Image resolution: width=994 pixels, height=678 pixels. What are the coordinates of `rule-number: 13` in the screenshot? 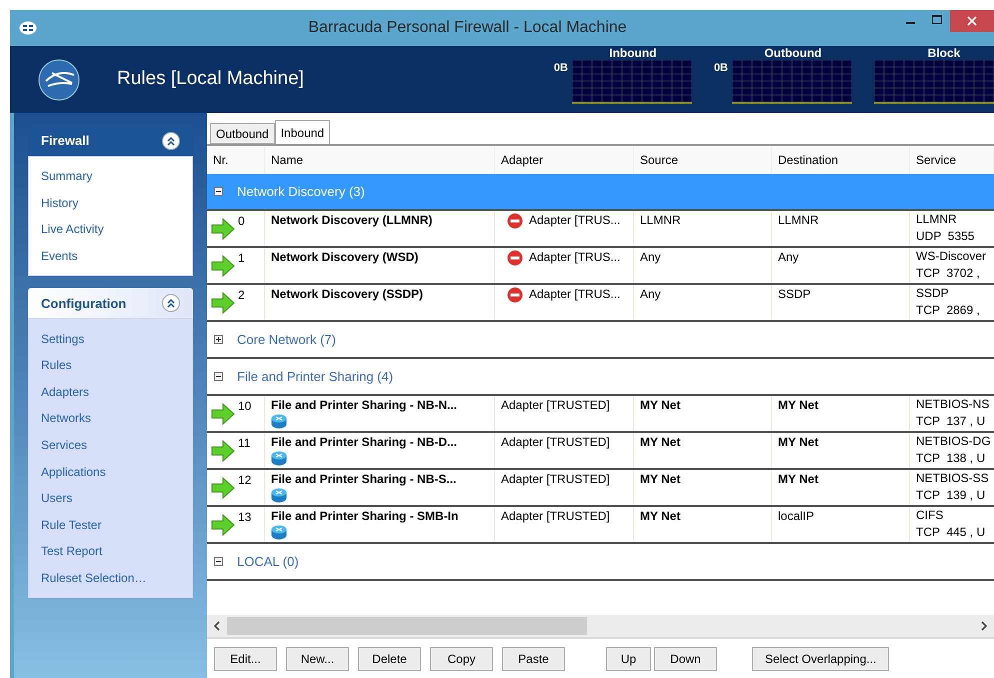 It's located at (245, 517).